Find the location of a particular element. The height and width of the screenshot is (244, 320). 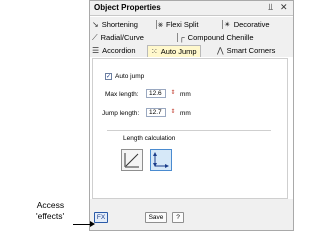

tab-shortening: ↘ Shortening is located at coordinates (115, 24).